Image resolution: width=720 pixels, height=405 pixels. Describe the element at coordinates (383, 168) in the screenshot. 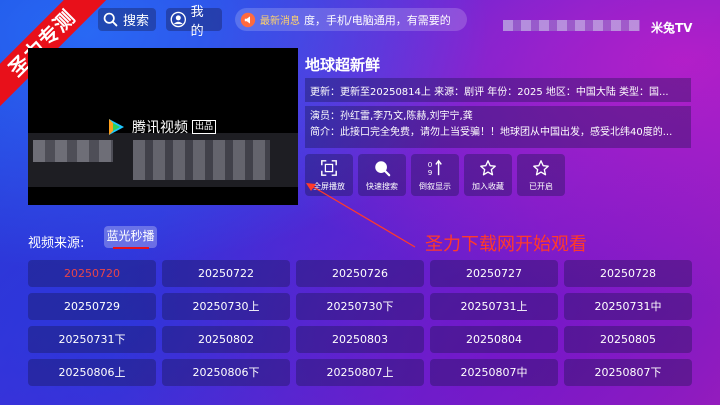

I see `search-icon` at that location.